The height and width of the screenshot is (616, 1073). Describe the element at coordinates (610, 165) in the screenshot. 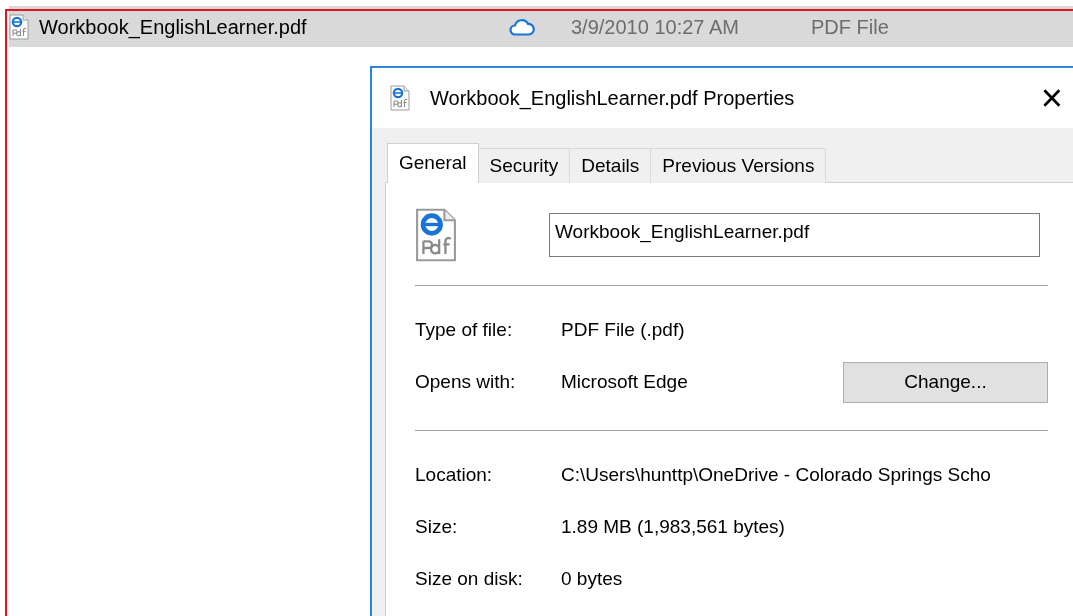

I see `tab: Details` at that location.